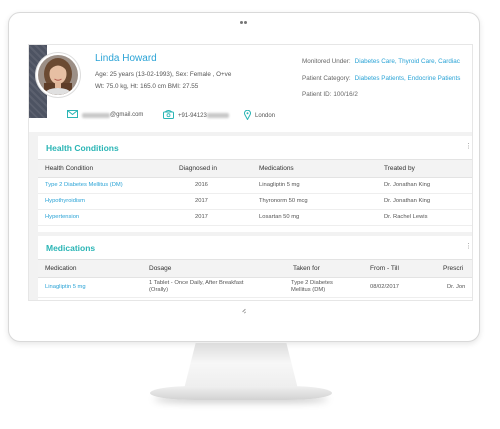 The width and height of the screenshot is (500, 429). What do you see at coordinates (345, 94) in the screenshot?
I see `patient-id-value: 100/16/2` at bounding box center [345, 94].